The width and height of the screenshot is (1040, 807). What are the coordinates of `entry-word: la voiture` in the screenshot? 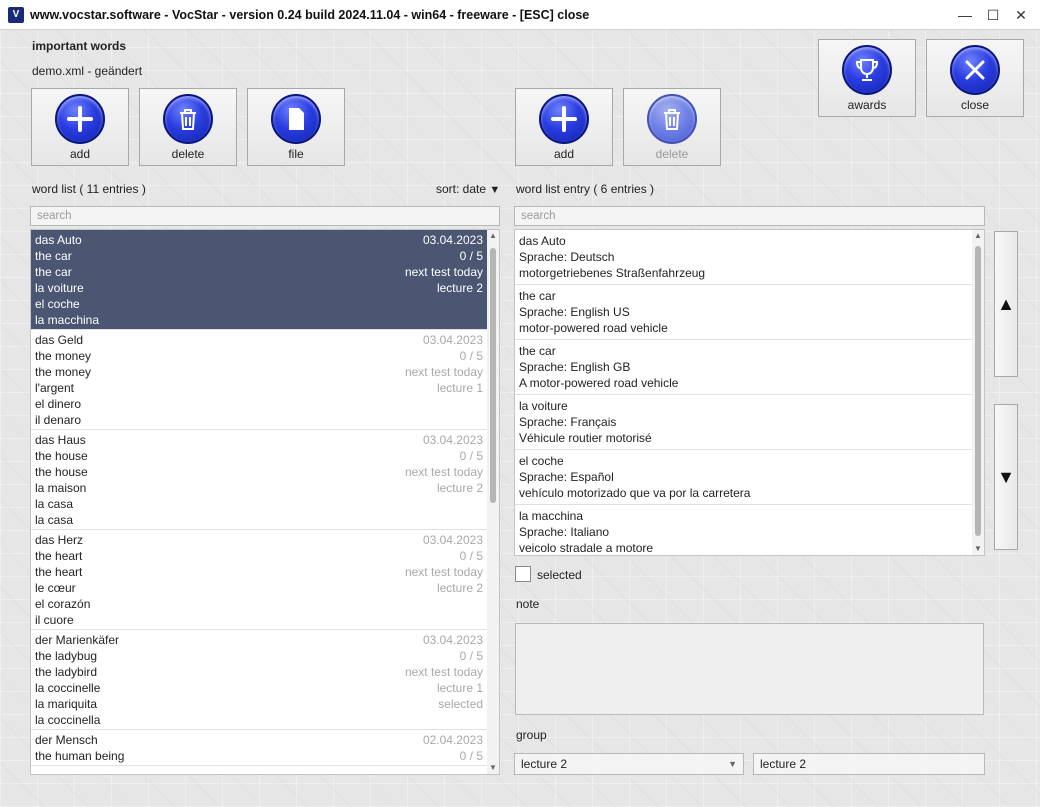 It's located at (543, 406).